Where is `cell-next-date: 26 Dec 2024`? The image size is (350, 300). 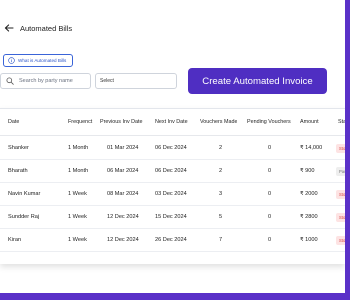 cell-next-date: 26 Dec 2024 is located at coordinates (171, 240).